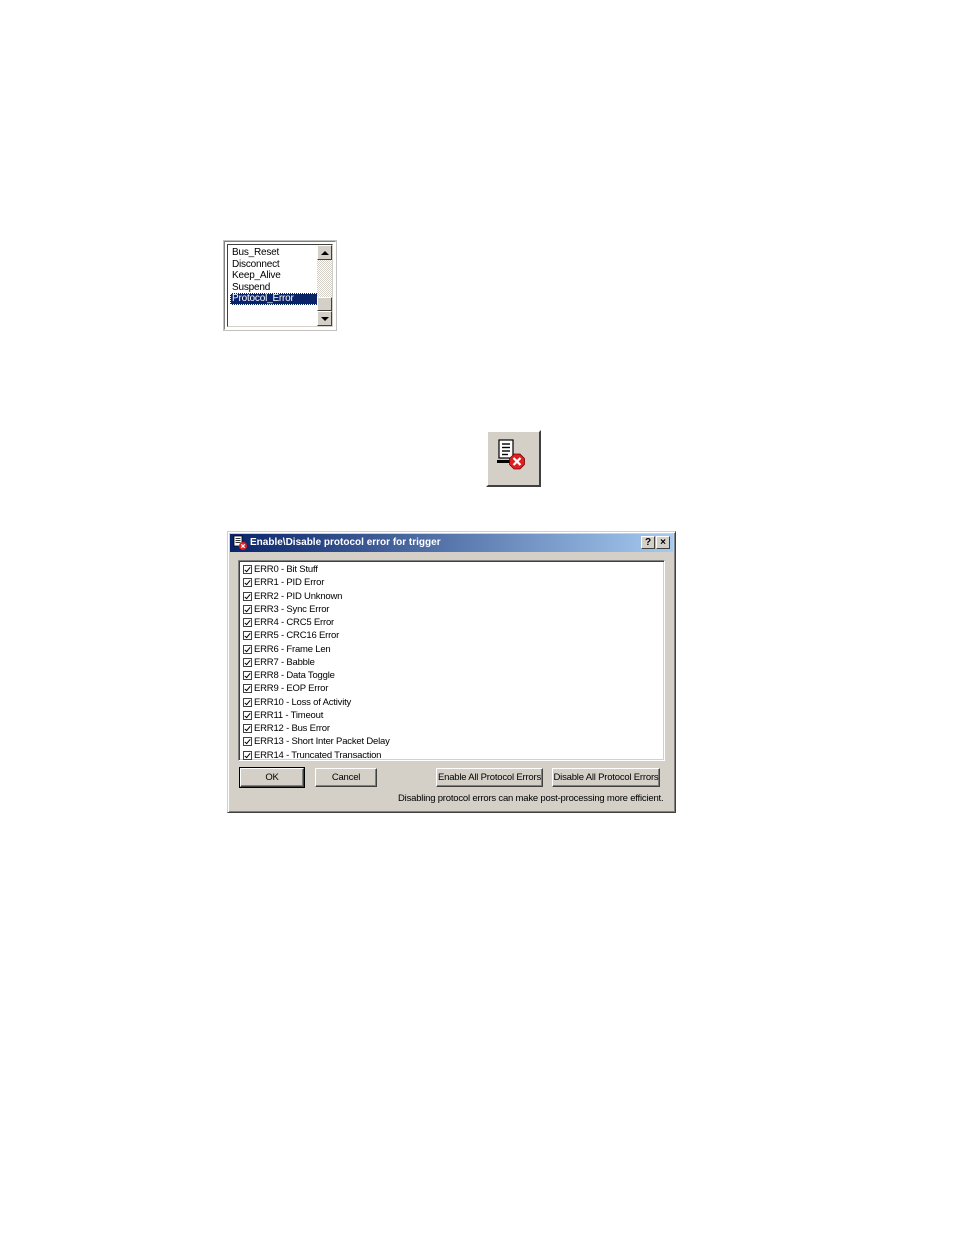 The height and width of the screenshot is (1235, 954). I want to click on error-row: ERR13 - Short Inter Packet Delay, so click(451, 741).